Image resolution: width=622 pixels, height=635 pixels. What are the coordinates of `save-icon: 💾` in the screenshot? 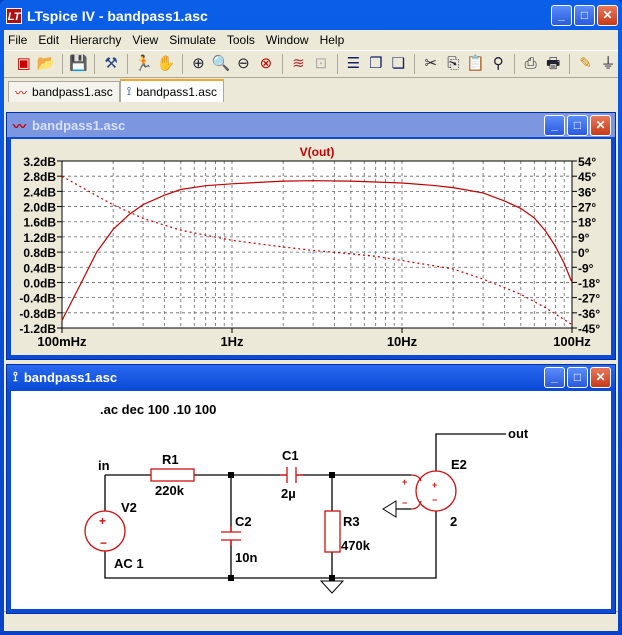 It's located at (79, 64).